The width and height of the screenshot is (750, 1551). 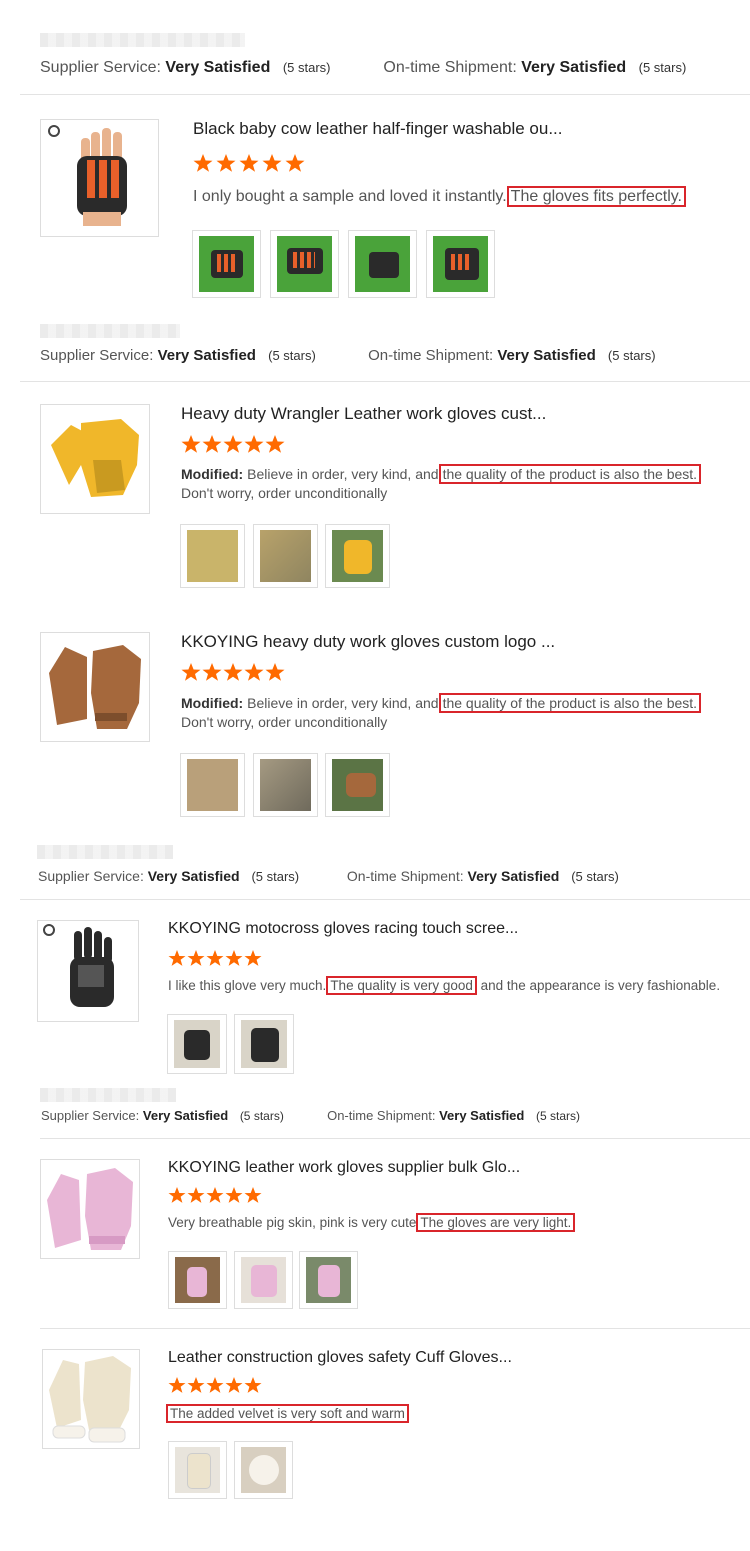 What do you see at coordinates (212, 474) in the screenshot?
I see `modified-label: Modified:` at bounding box center [212, 474].